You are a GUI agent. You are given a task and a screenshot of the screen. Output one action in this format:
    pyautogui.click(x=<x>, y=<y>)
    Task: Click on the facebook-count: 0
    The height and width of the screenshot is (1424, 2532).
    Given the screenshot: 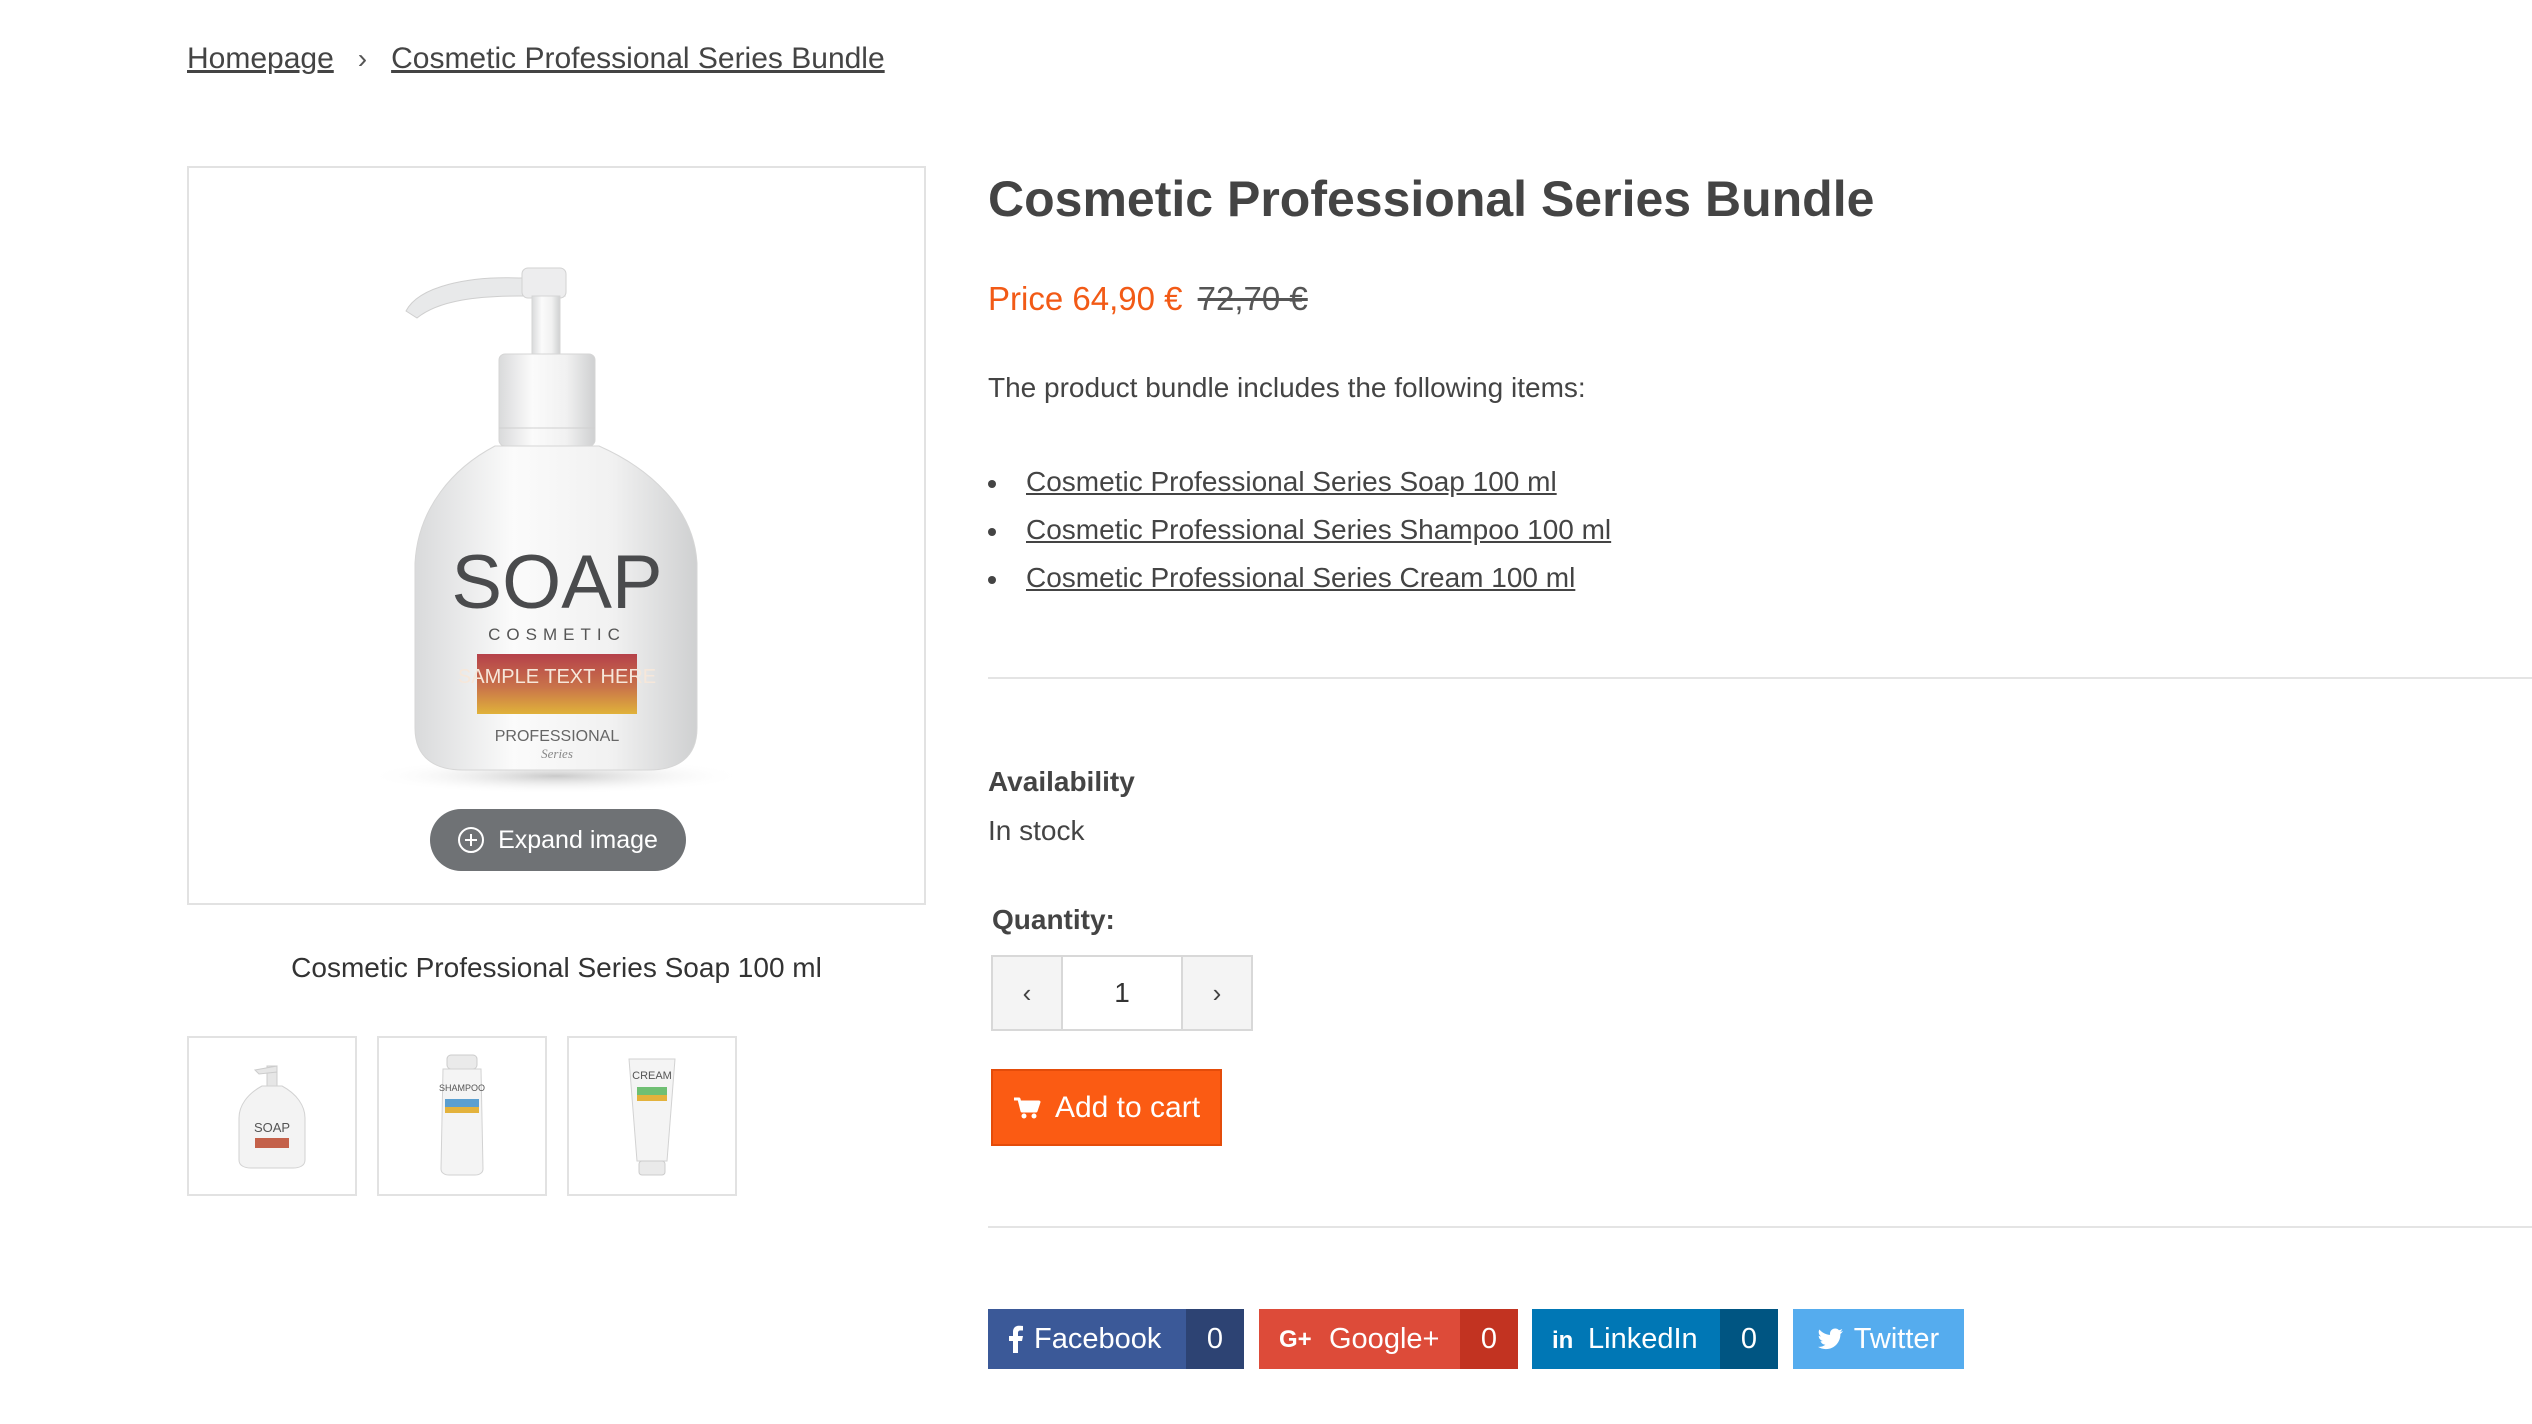 What is the action you would take?
    pyautogui.click(x=1215, y=1339)
    